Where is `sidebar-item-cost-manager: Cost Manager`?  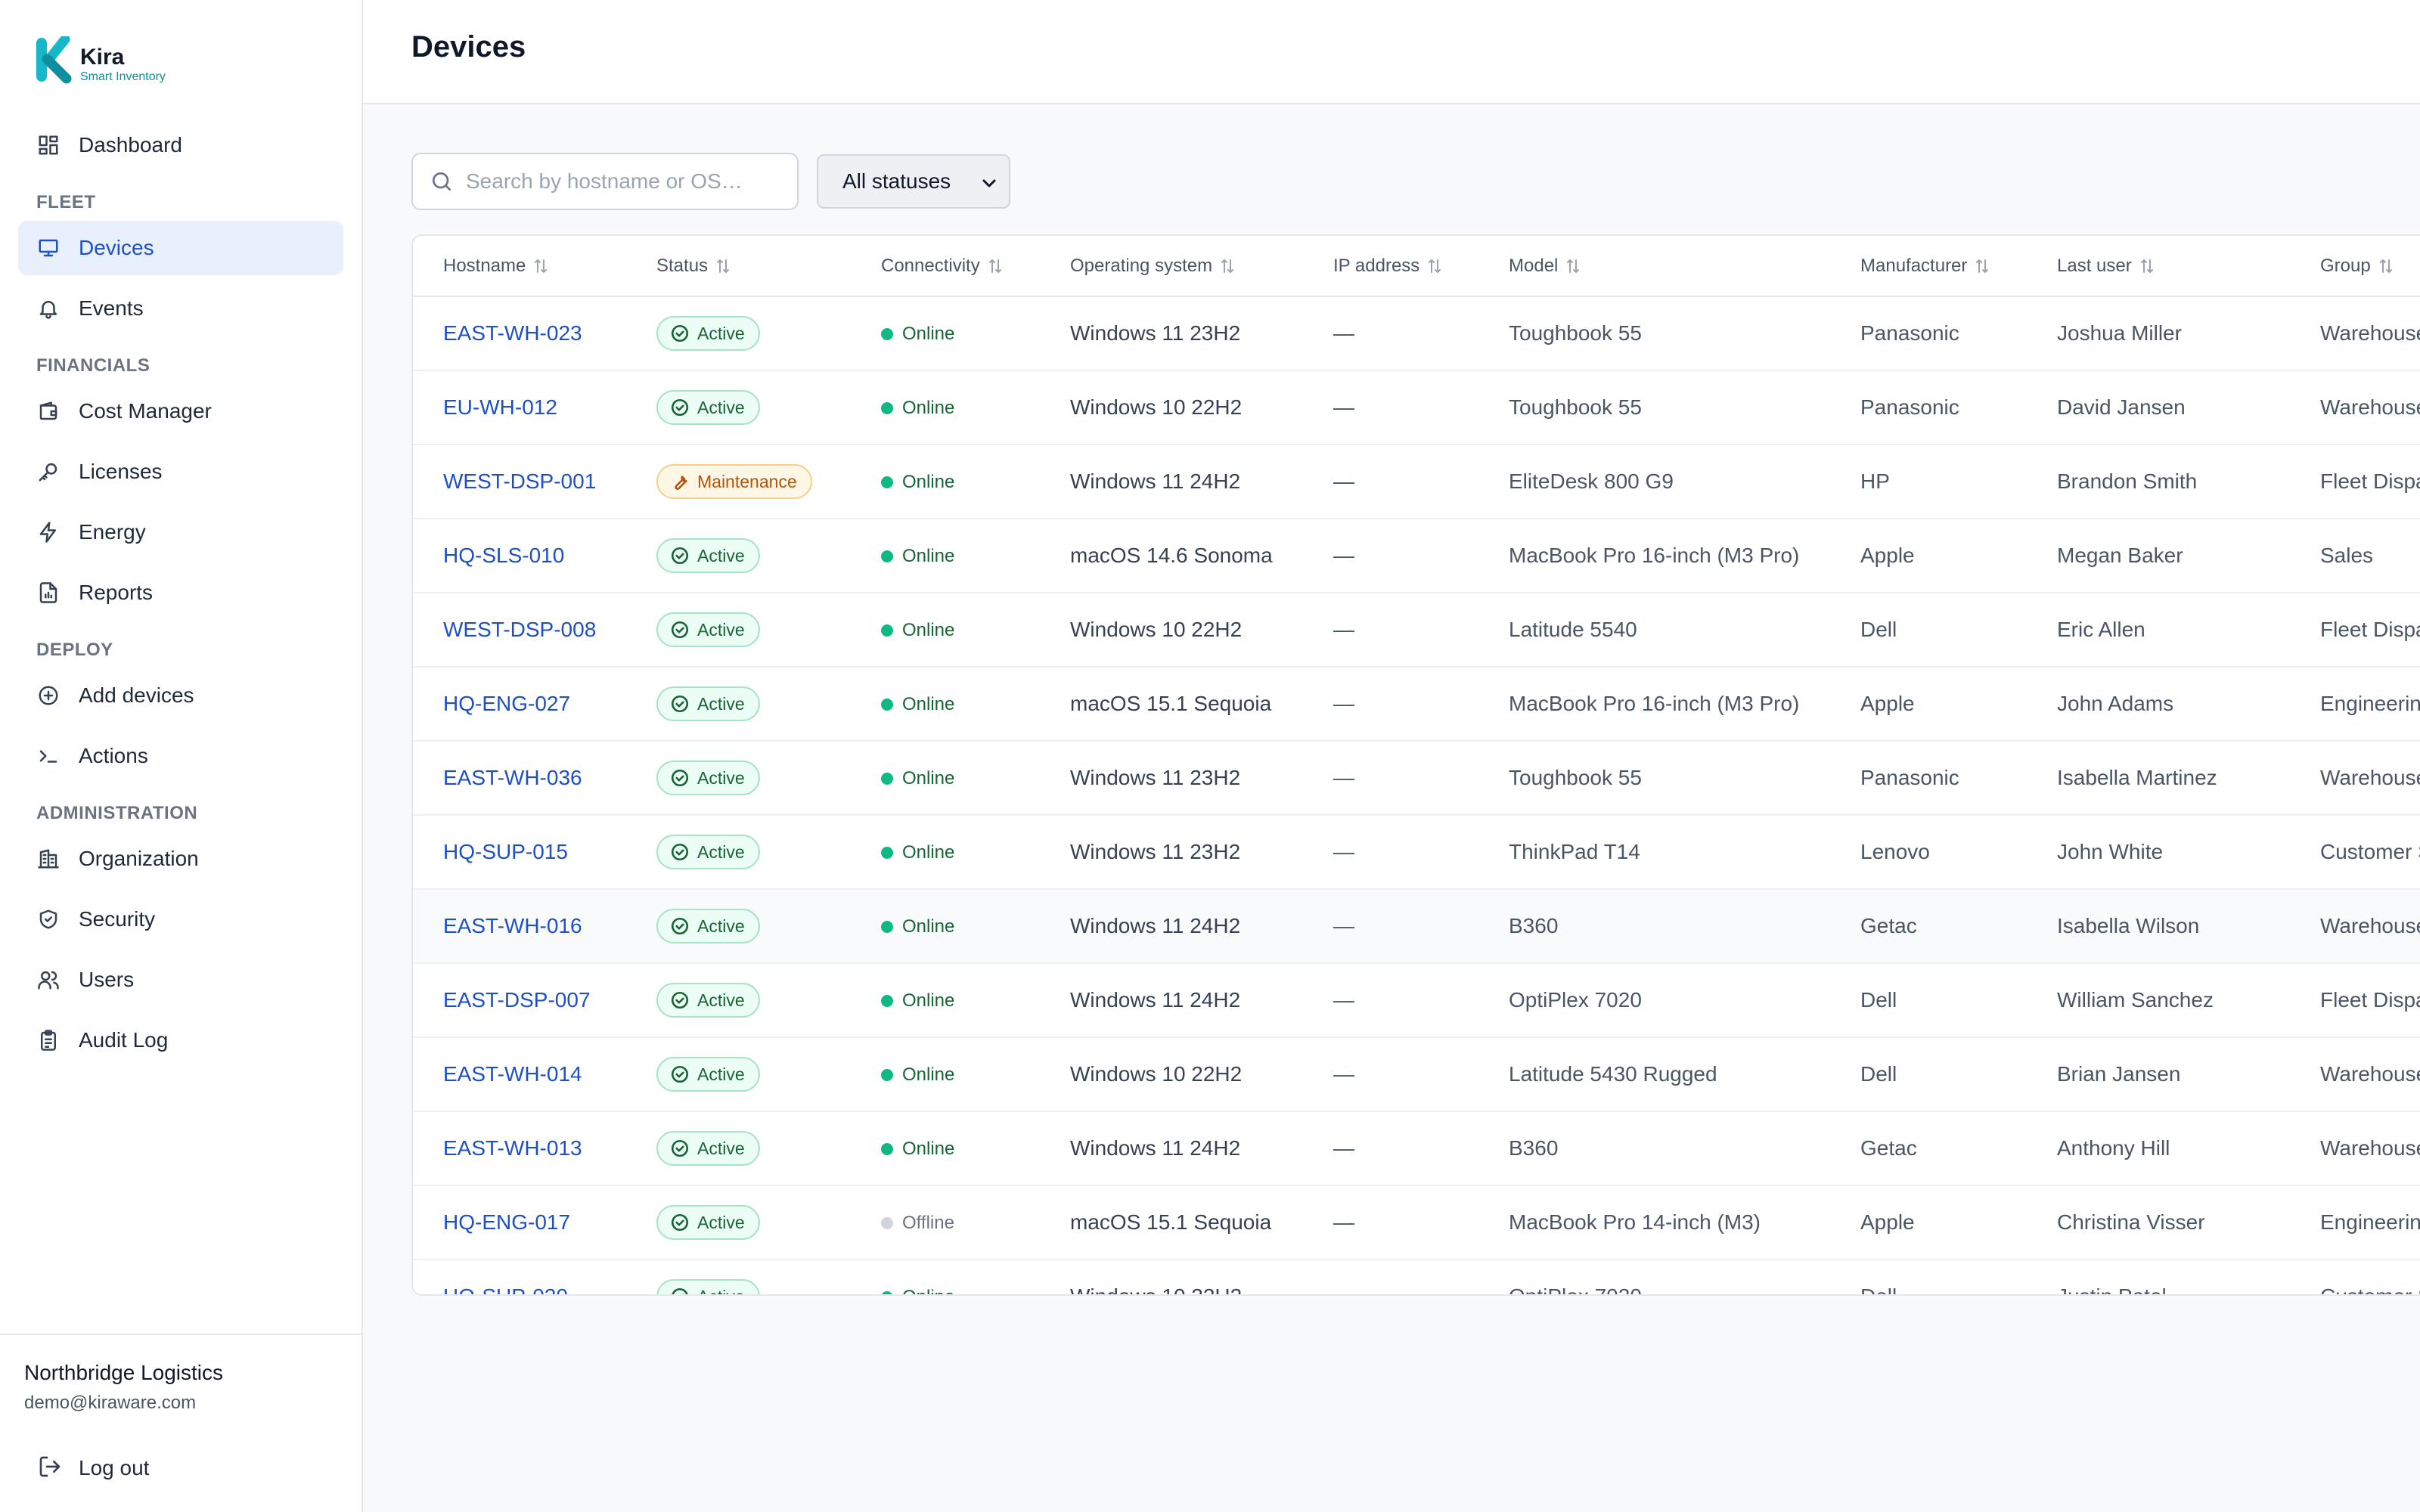 sidebar-item-cost-manager: Cost Manager is located at coordinates (180, 411).